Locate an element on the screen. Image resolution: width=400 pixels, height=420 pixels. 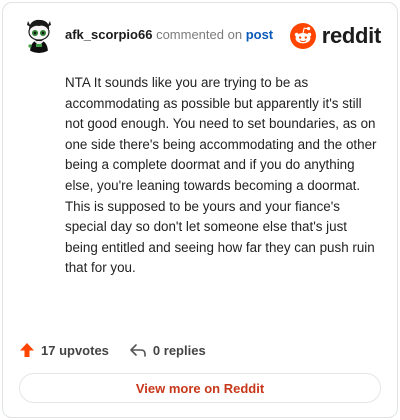
comment-header: afk_scorpio66 commented on post reddit is located at coordinates (201, 36).